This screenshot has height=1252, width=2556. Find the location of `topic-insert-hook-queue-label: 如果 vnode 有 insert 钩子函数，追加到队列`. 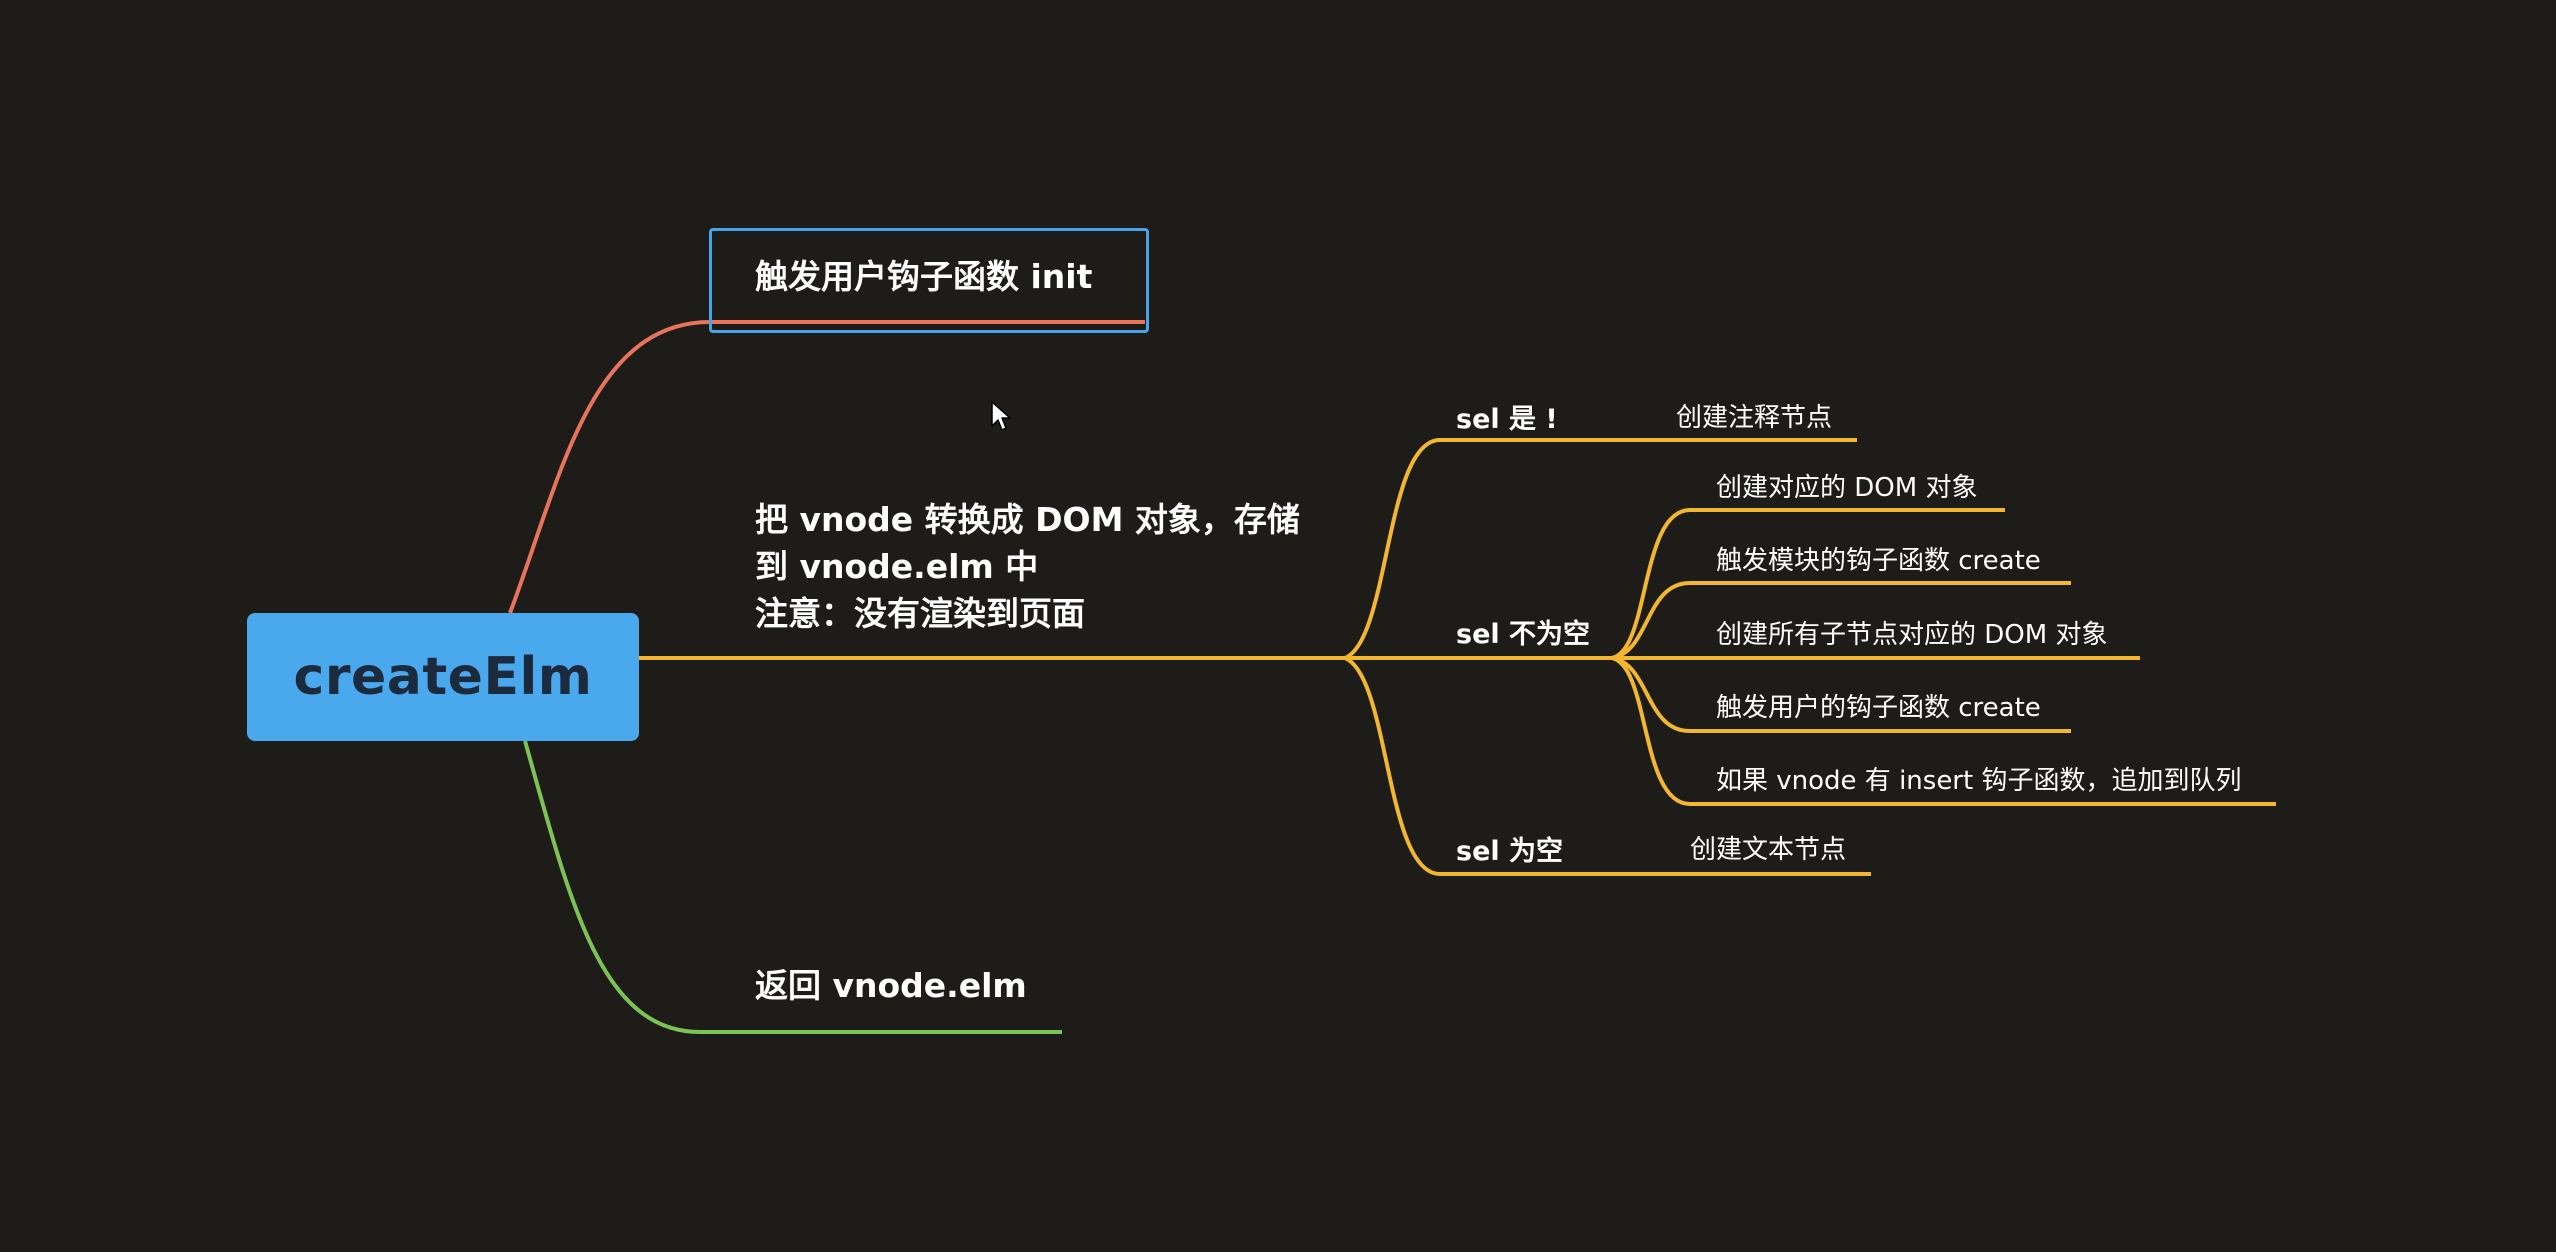

topic-insert-hook-queue-label: 如果 vnode 有 insert 钩子函数，追加到队列 is located at coordinates (1979, 781).